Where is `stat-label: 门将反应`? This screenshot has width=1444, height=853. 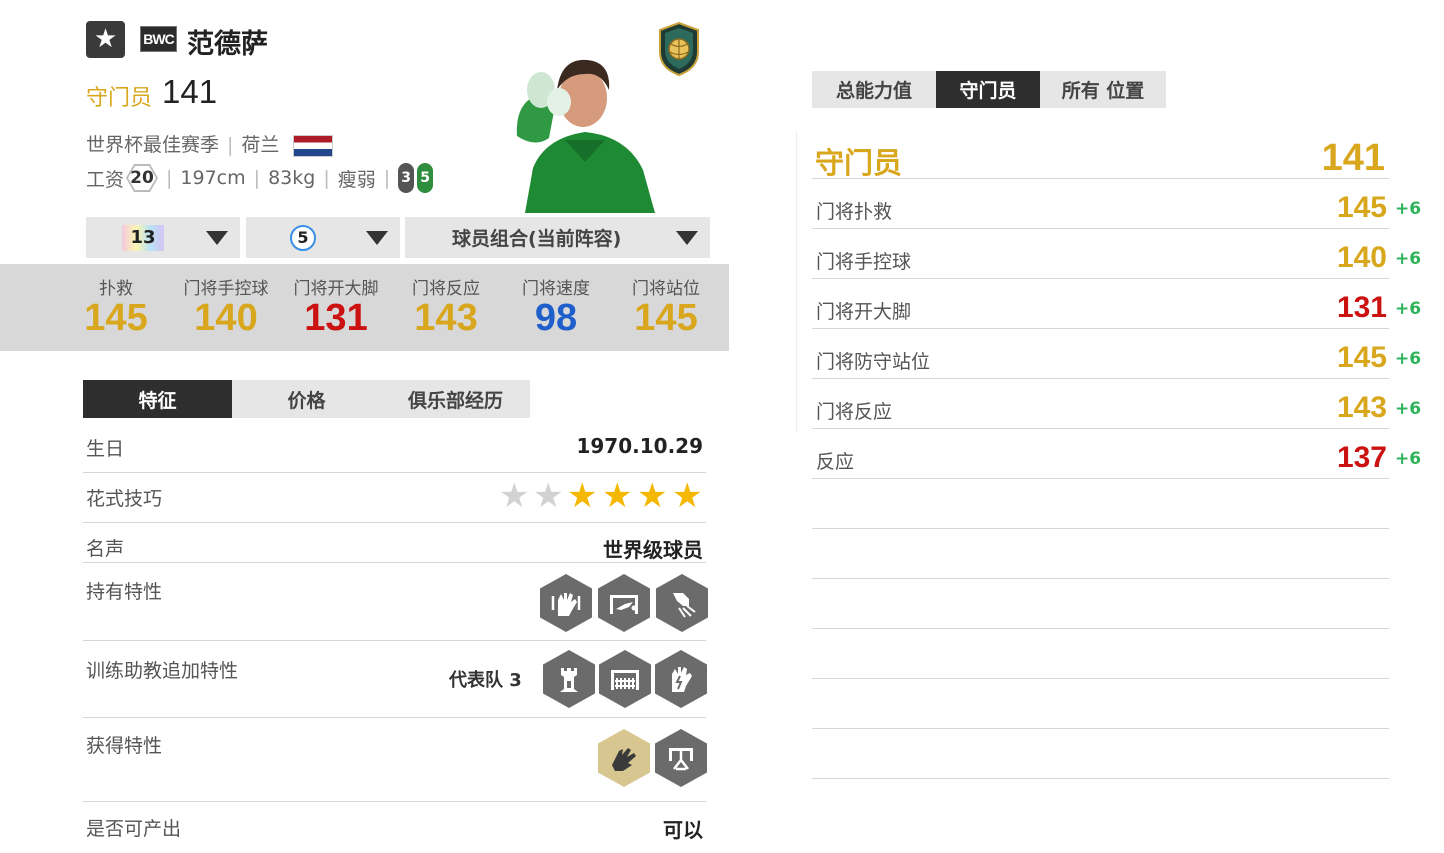 stat-label: 门将反应 is located at coordinates (446, 289).